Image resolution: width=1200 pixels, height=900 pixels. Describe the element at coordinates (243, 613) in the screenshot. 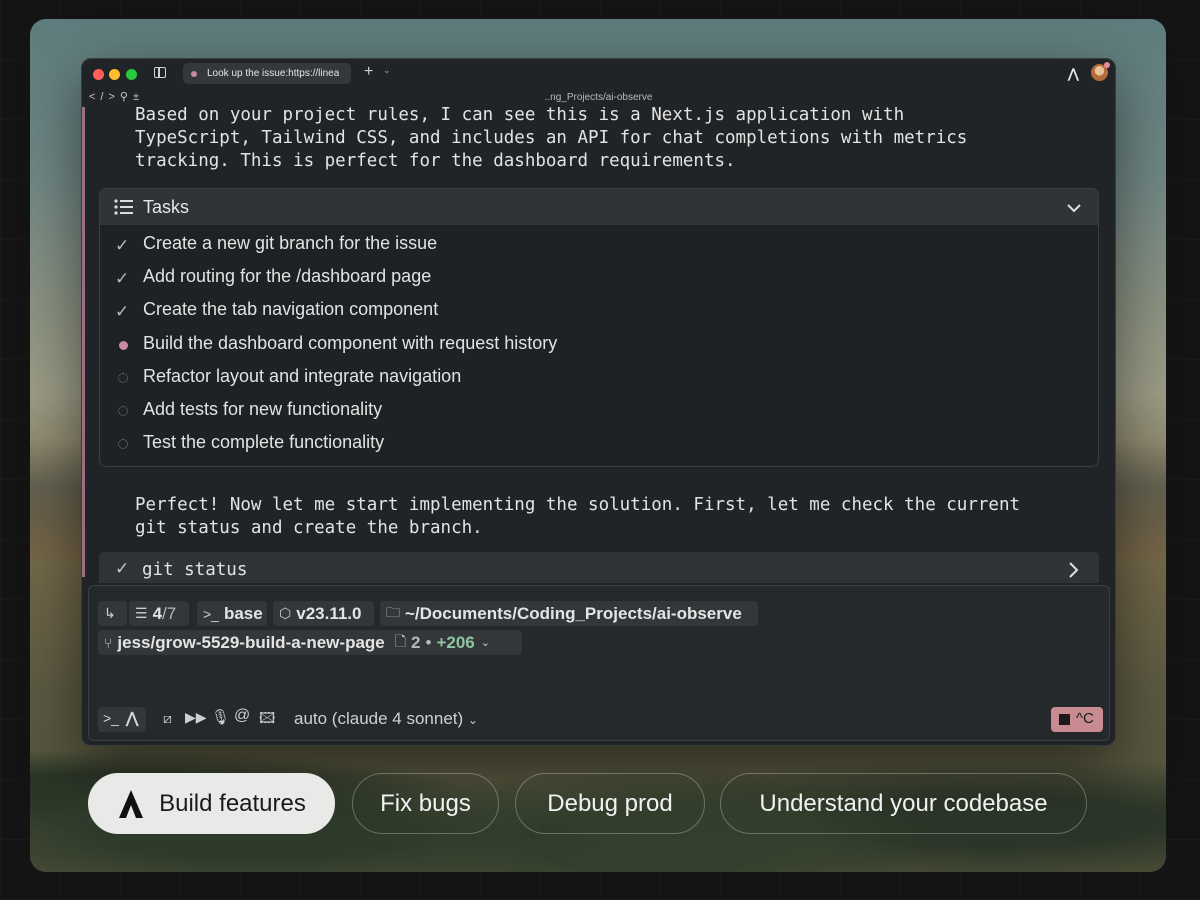

I see `env-name: base` at that location.